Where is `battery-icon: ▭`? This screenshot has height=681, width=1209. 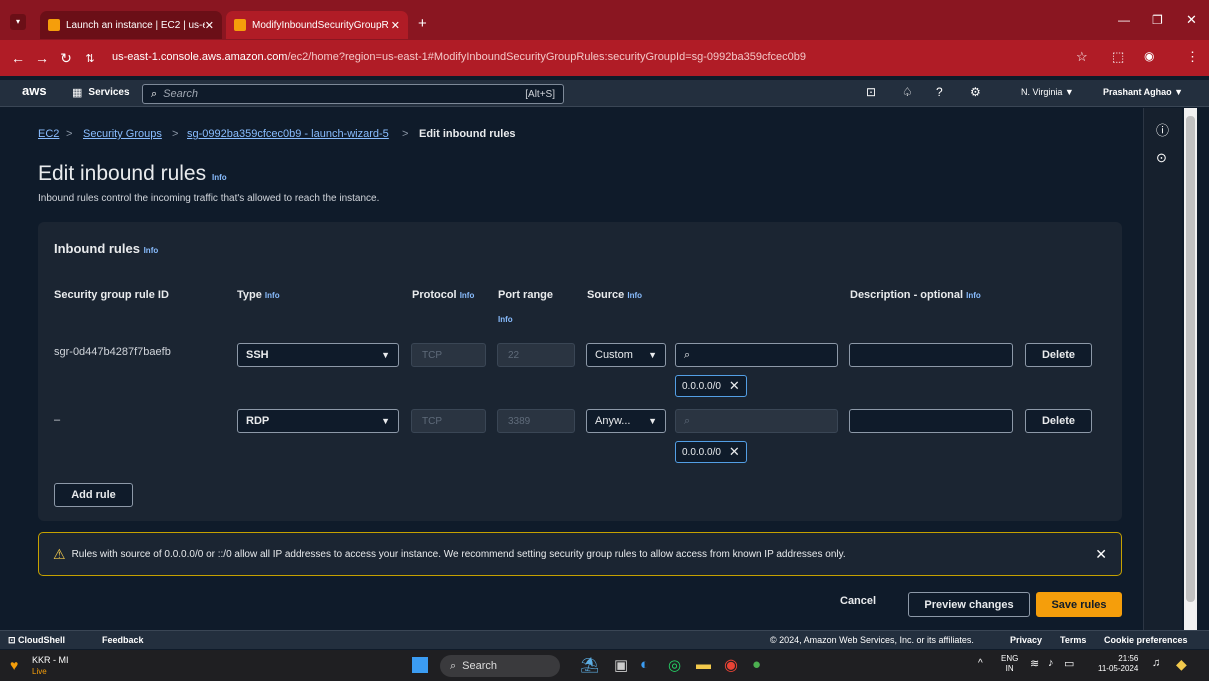 battery-icon: ▭ is located at coordinates (1069, 663).